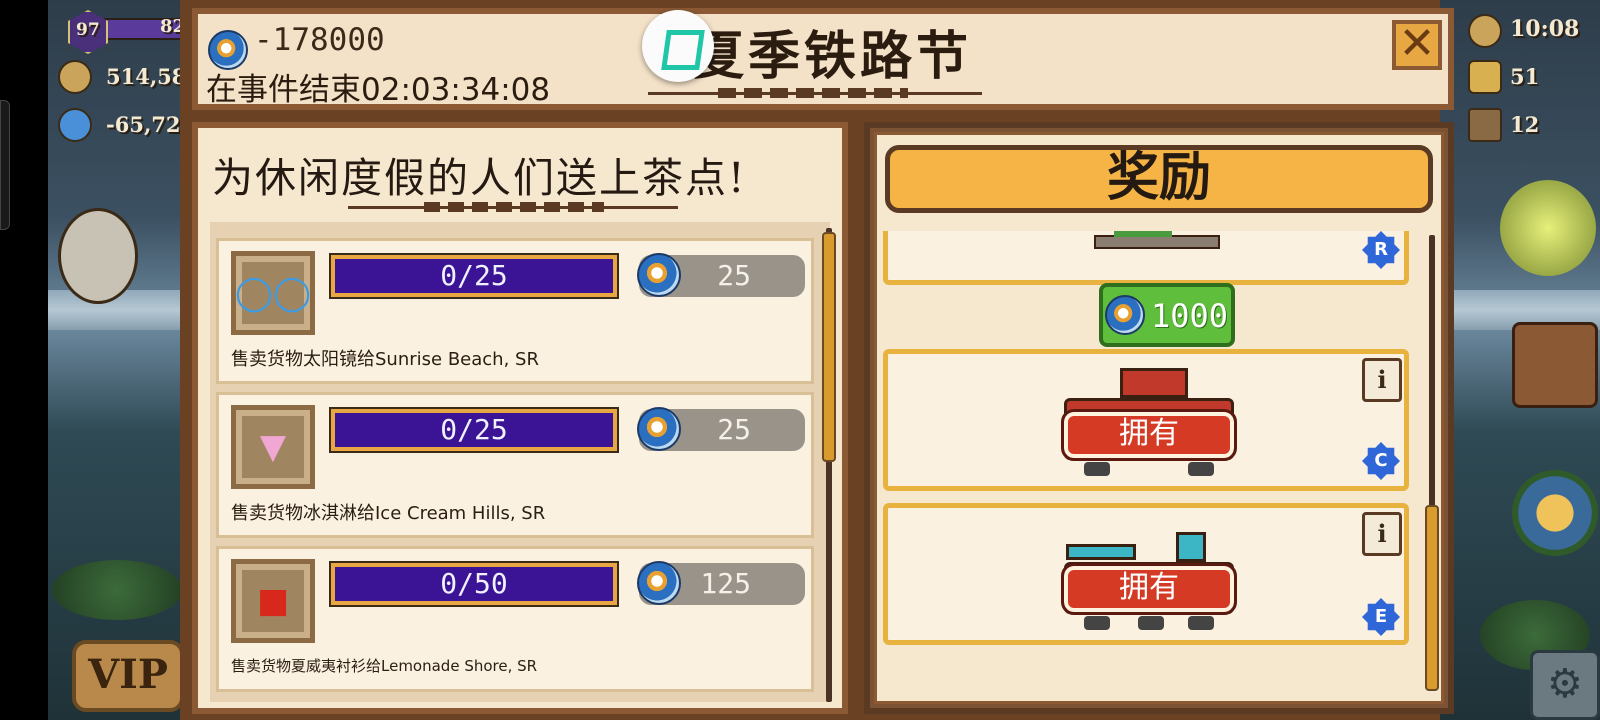  Describe the element at coordinates (1101, 552) in the screenshot. I see `locomotive-roof-icon` at that location.